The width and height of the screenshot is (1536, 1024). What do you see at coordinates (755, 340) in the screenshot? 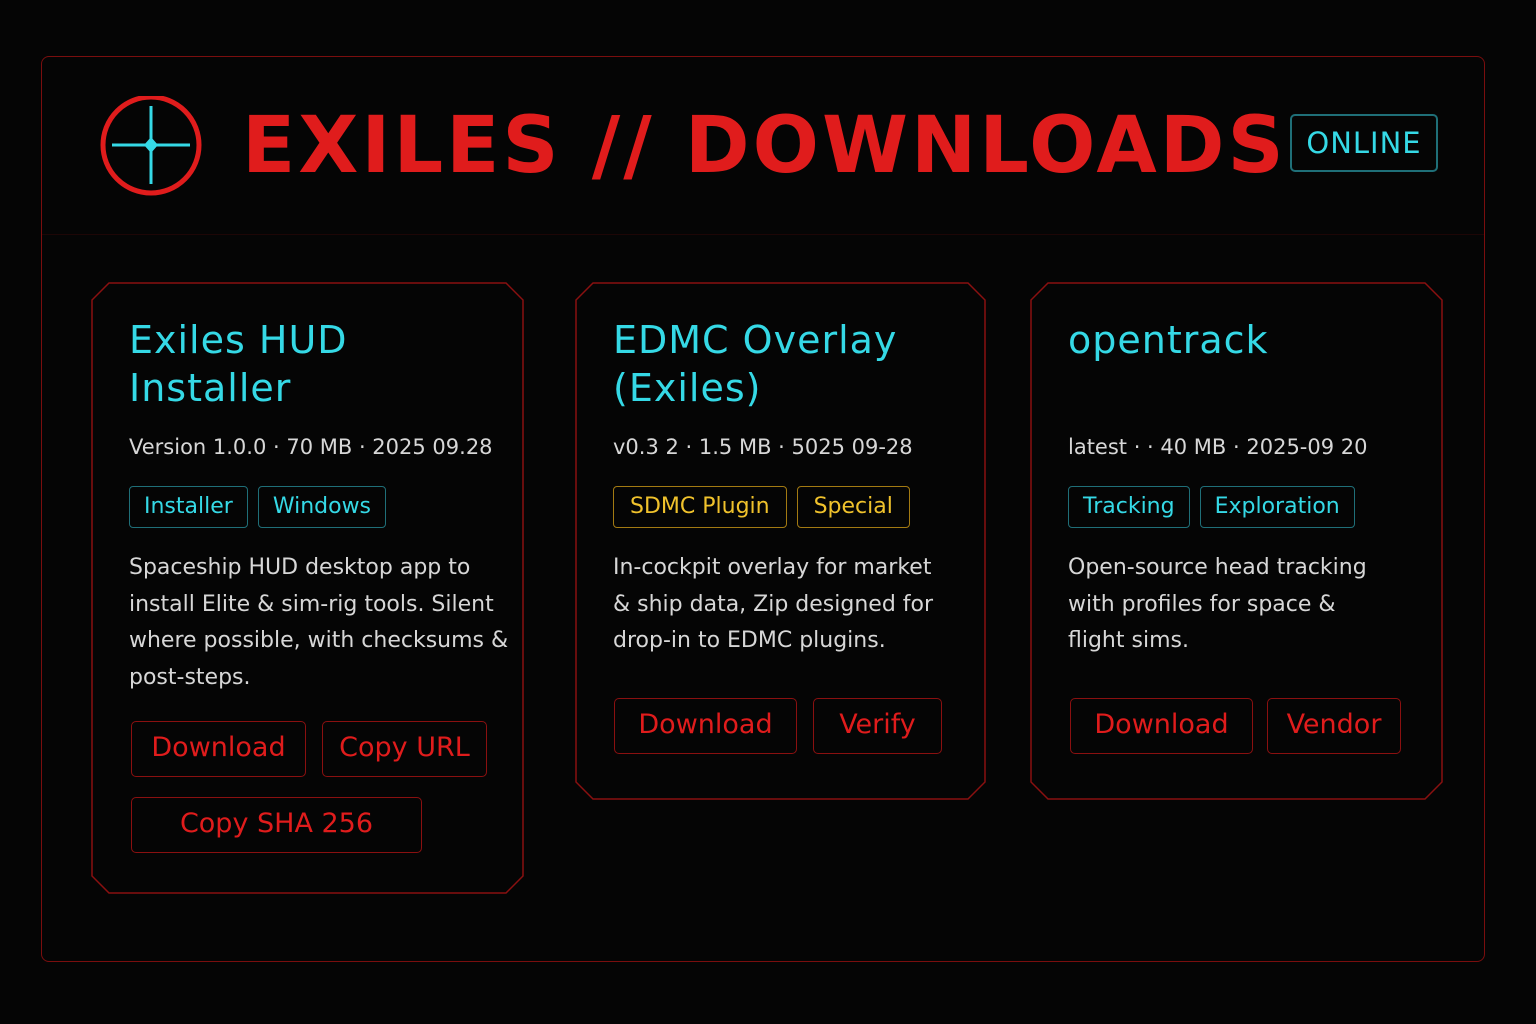
I see `card-title-line1: EDMC Overlay` at bounding box center [755, 340].